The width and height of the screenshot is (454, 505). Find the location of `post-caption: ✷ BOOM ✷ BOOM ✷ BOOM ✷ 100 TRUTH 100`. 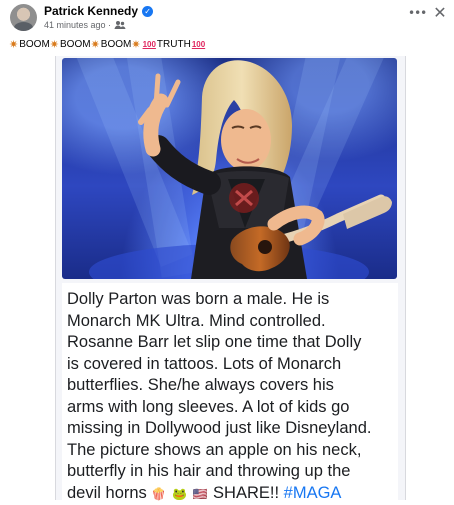

post-caption: ✷ BOOM ✷ BOOM ✷ BOOM ✷ 100 TRUTH 100 is located at coordinates (107, 44).